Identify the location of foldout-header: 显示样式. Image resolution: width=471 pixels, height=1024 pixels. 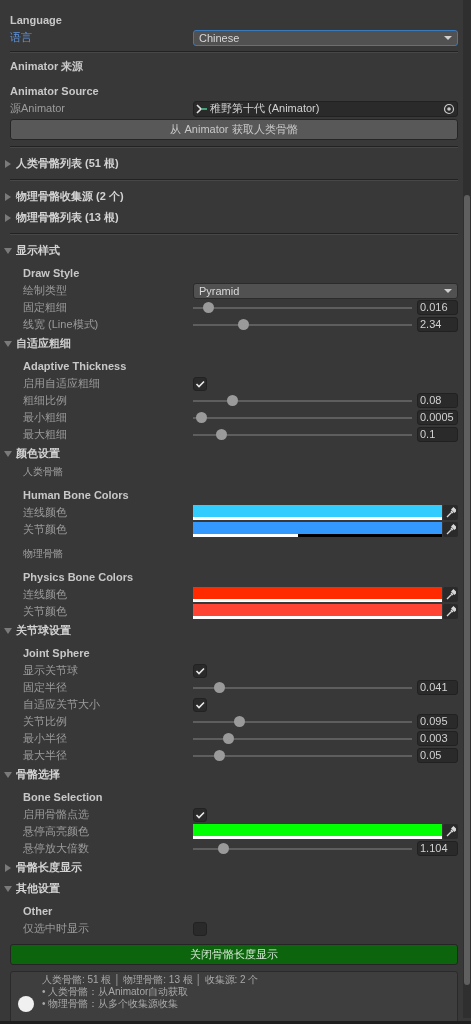
(30, 250).